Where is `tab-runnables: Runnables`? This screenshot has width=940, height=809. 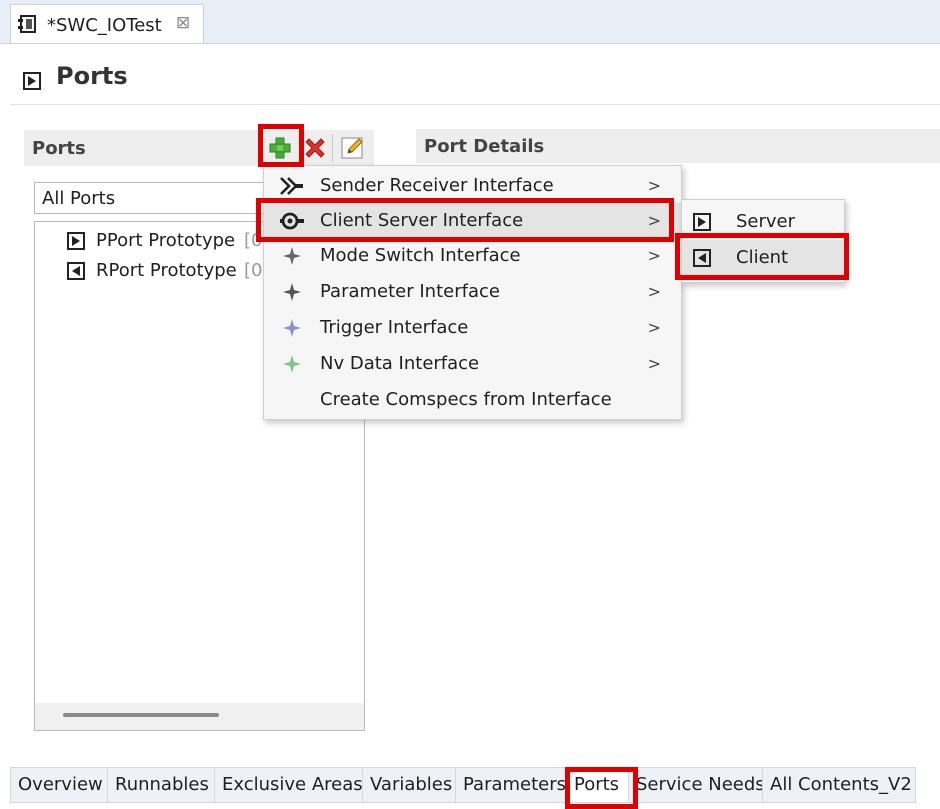
tab-runnables: Runnables is located at coordinates (161, 785).